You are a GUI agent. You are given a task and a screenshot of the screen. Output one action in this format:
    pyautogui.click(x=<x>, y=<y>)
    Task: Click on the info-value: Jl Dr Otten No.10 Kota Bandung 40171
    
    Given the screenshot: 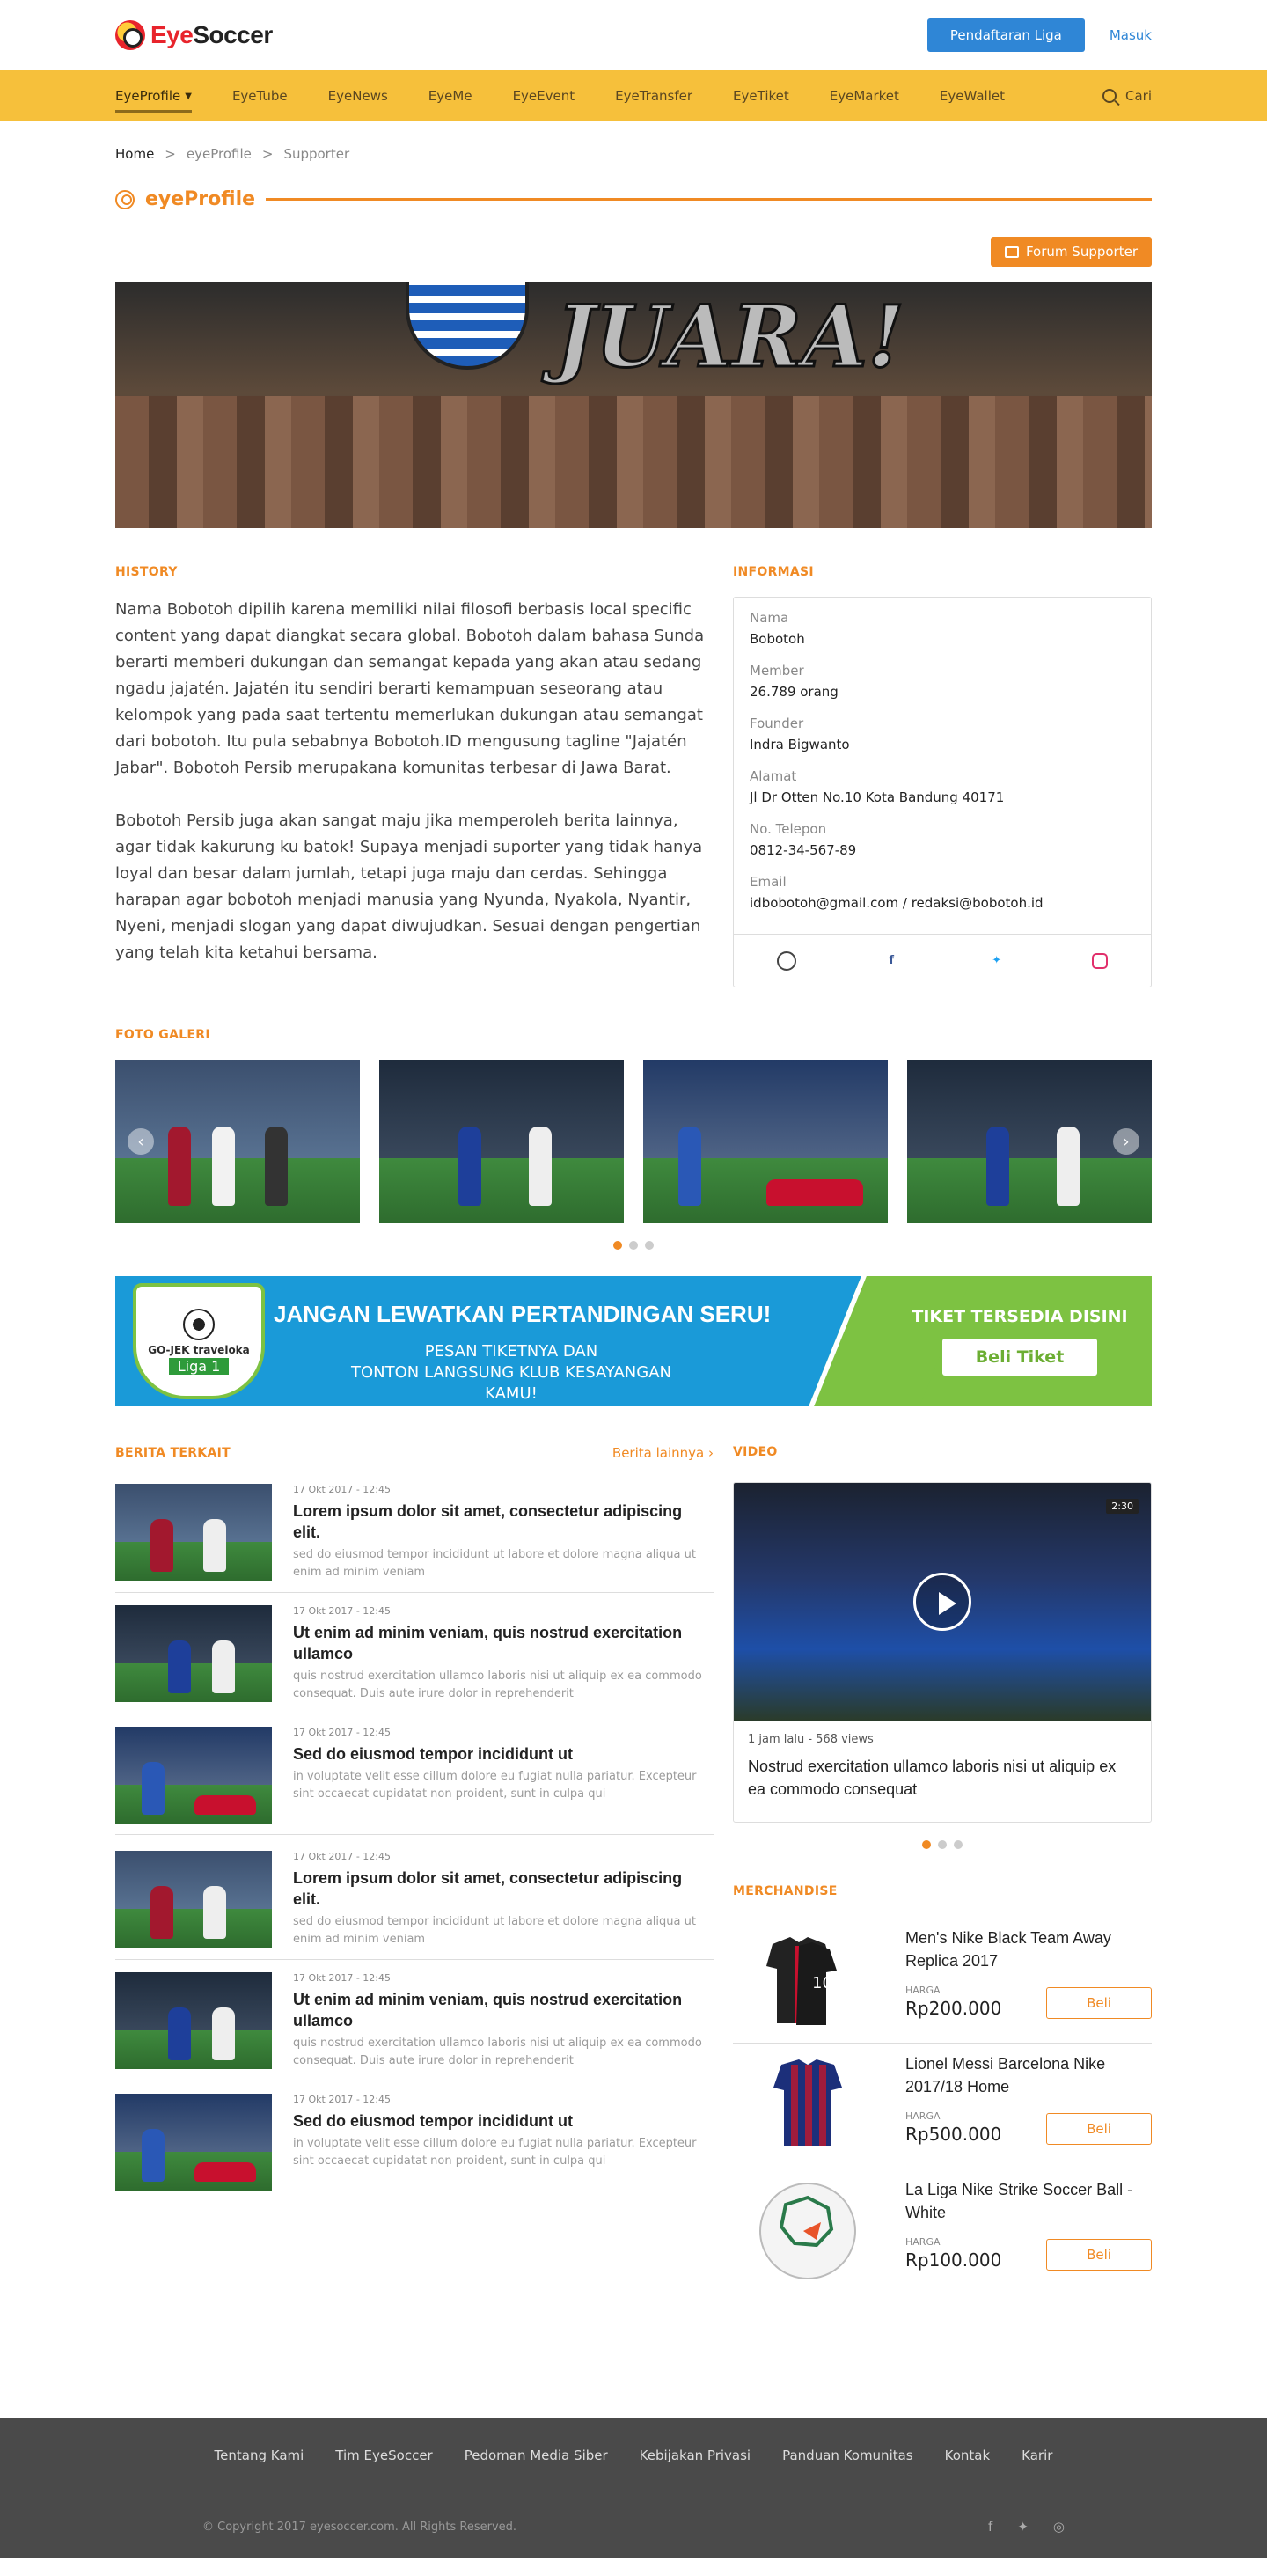 What is the action you would take?
    pyautogui.click(x=877, y=797)
    